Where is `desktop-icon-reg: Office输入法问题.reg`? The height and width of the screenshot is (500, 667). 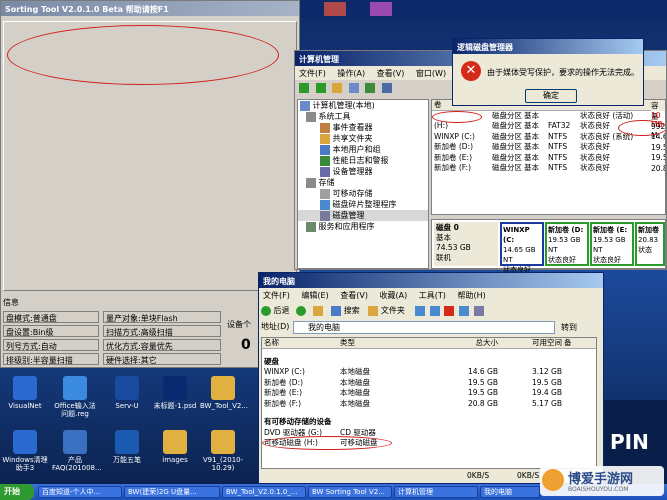
desktop-icon-reg: Office输入法问题.reg is located at coordinates (75, 397).